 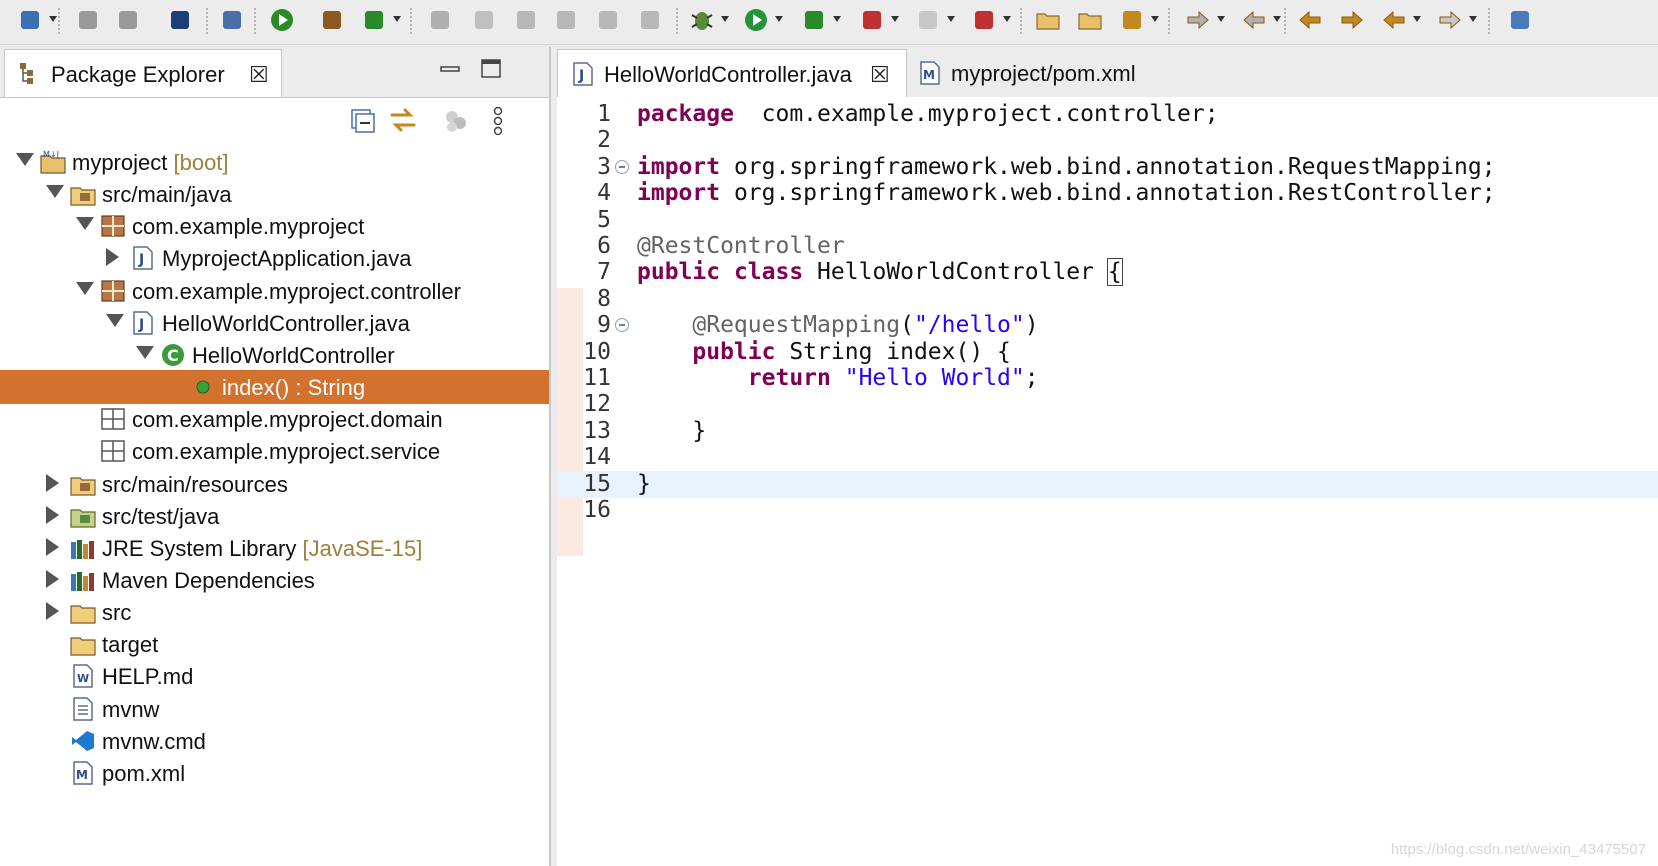 What do you see at coordinates (928, 20) in the screenshot?
I see `stop-icon` at bounding box center [928, 20].